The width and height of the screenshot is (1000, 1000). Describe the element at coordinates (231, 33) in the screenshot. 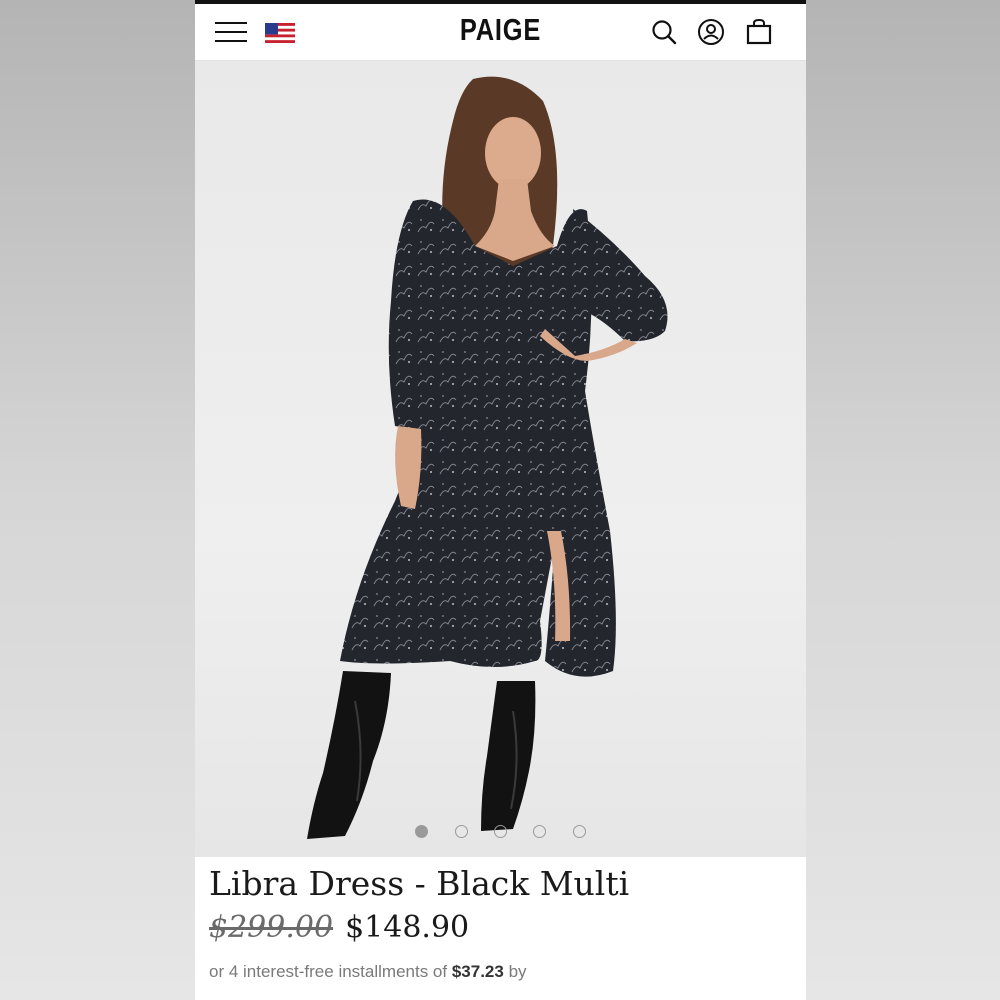

I see `menu-icon` at that location.